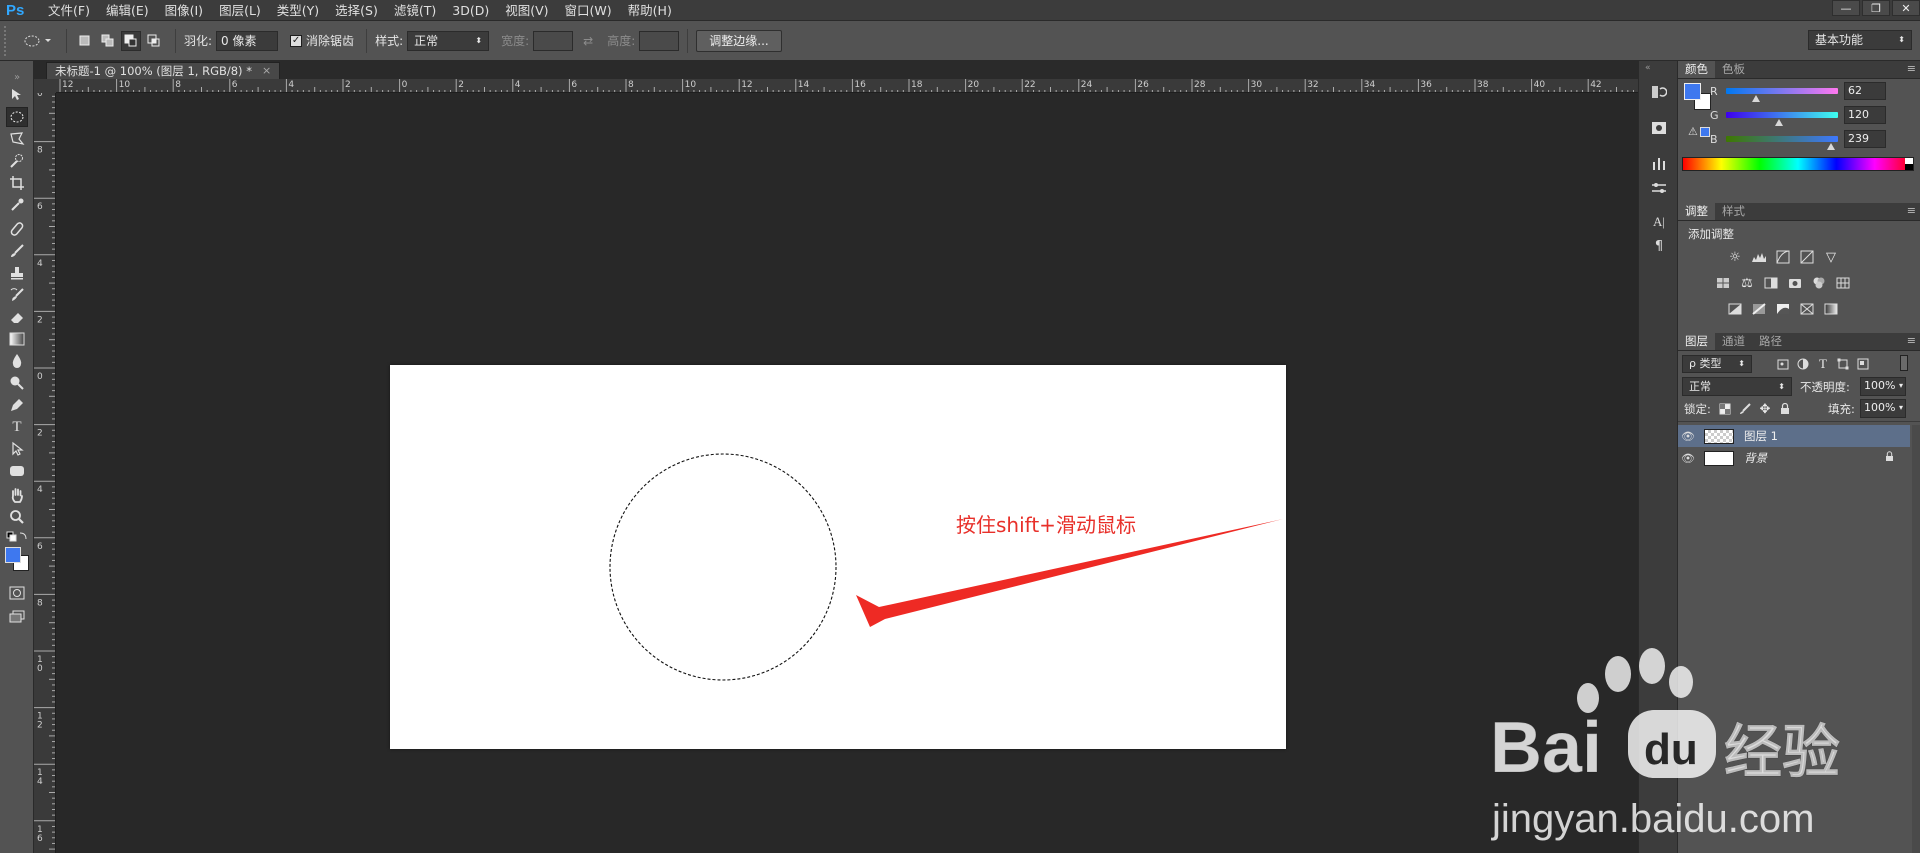  What do you see at coordinates (247, 40) in the screenshot?
I see `feather-input: 0 像素` at bounding box center [247, 40].